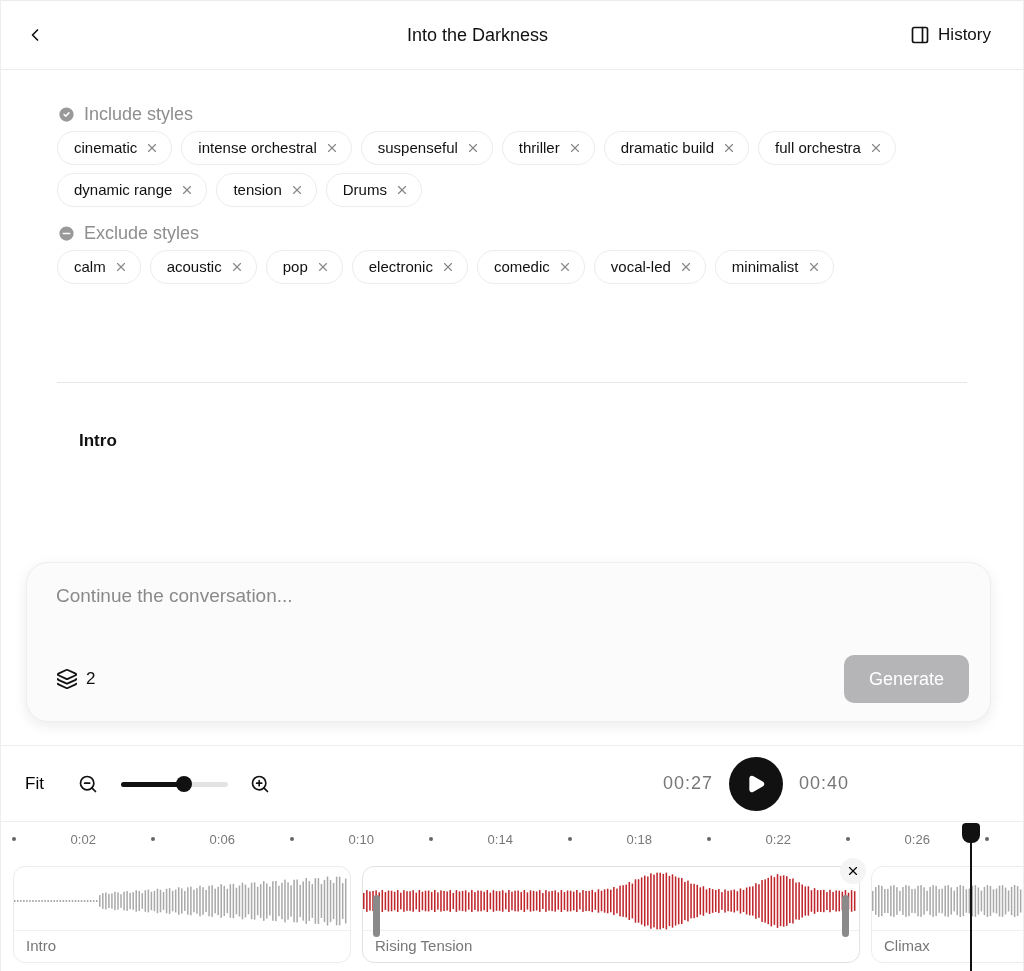  I want to click on close-button, so click(853, 871).